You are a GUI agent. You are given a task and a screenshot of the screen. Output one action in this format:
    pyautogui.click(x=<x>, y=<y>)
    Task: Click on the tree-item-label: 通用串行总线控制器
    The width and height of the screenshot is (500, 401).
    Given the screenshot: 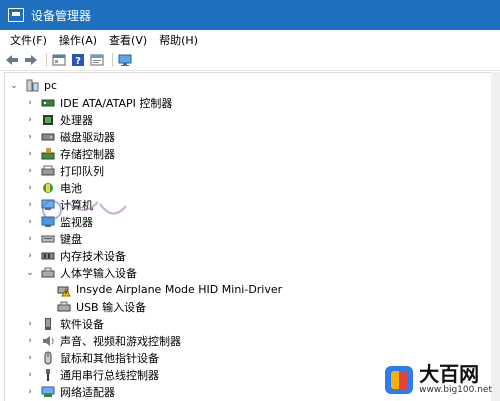 What is the action you would take?
    pyautogui.click(x=109, y=375)
    